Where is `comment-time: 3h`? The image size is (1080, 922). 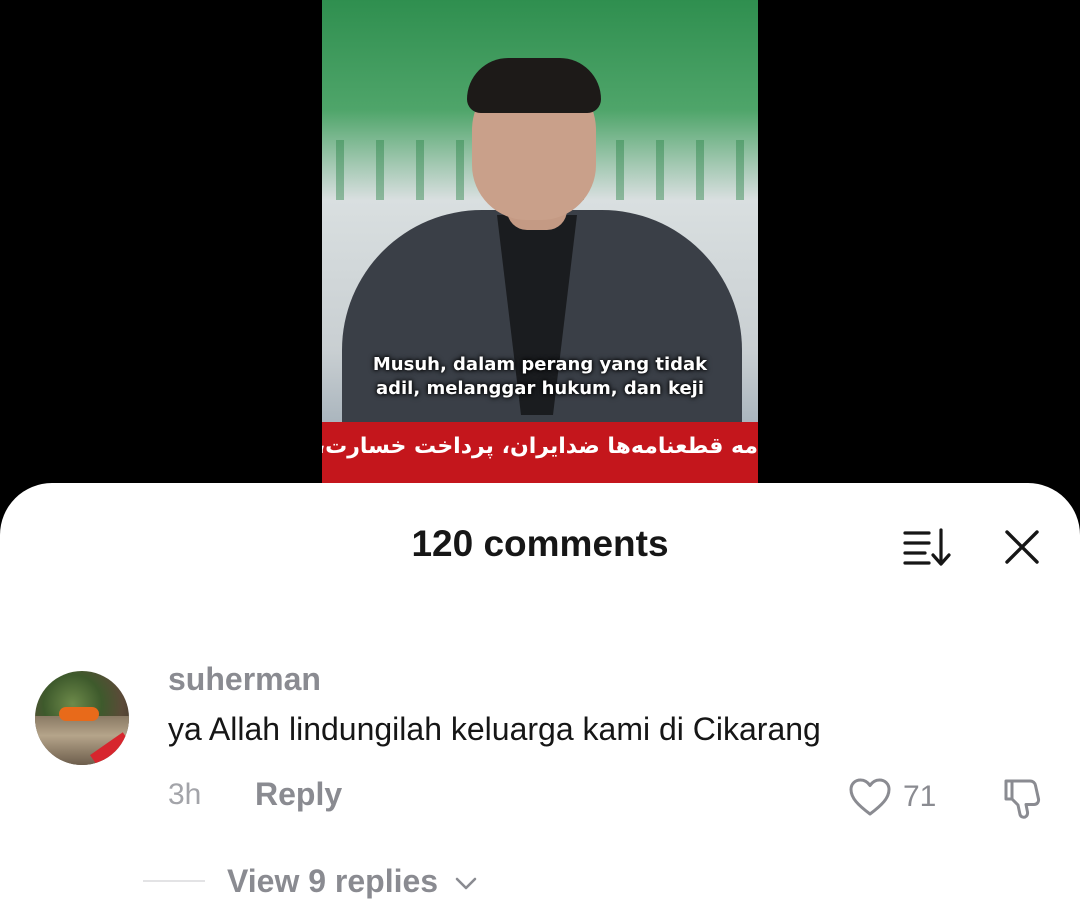 comment-time: 3h is located at coordinates (185, 794).